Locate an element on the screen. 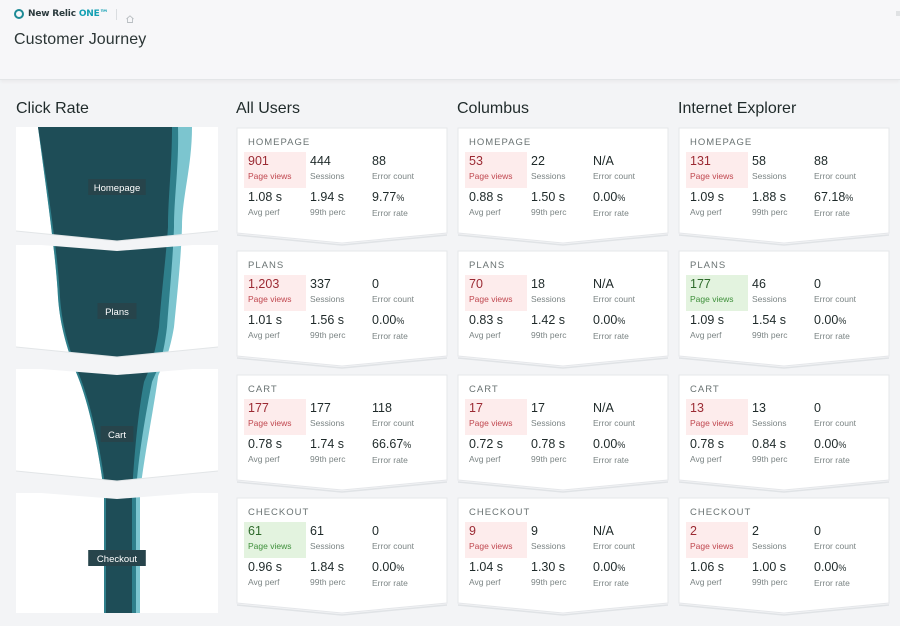  metric-avg-perf: 1.01 s Avg perf is located at coordinates (275, 329).